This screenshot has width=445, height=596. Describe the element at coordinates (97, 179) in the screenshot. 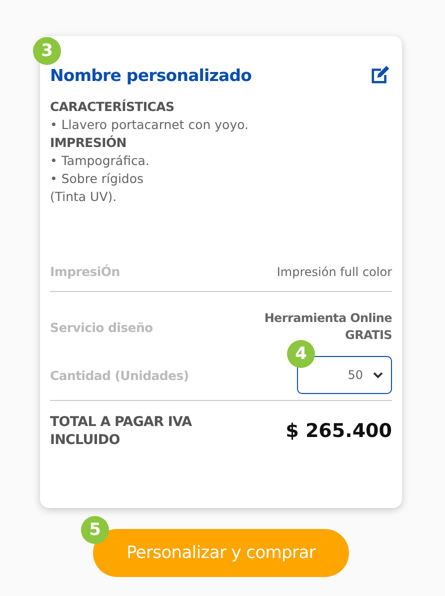

I see `feature-text: • Sobre rígidos` at that location.